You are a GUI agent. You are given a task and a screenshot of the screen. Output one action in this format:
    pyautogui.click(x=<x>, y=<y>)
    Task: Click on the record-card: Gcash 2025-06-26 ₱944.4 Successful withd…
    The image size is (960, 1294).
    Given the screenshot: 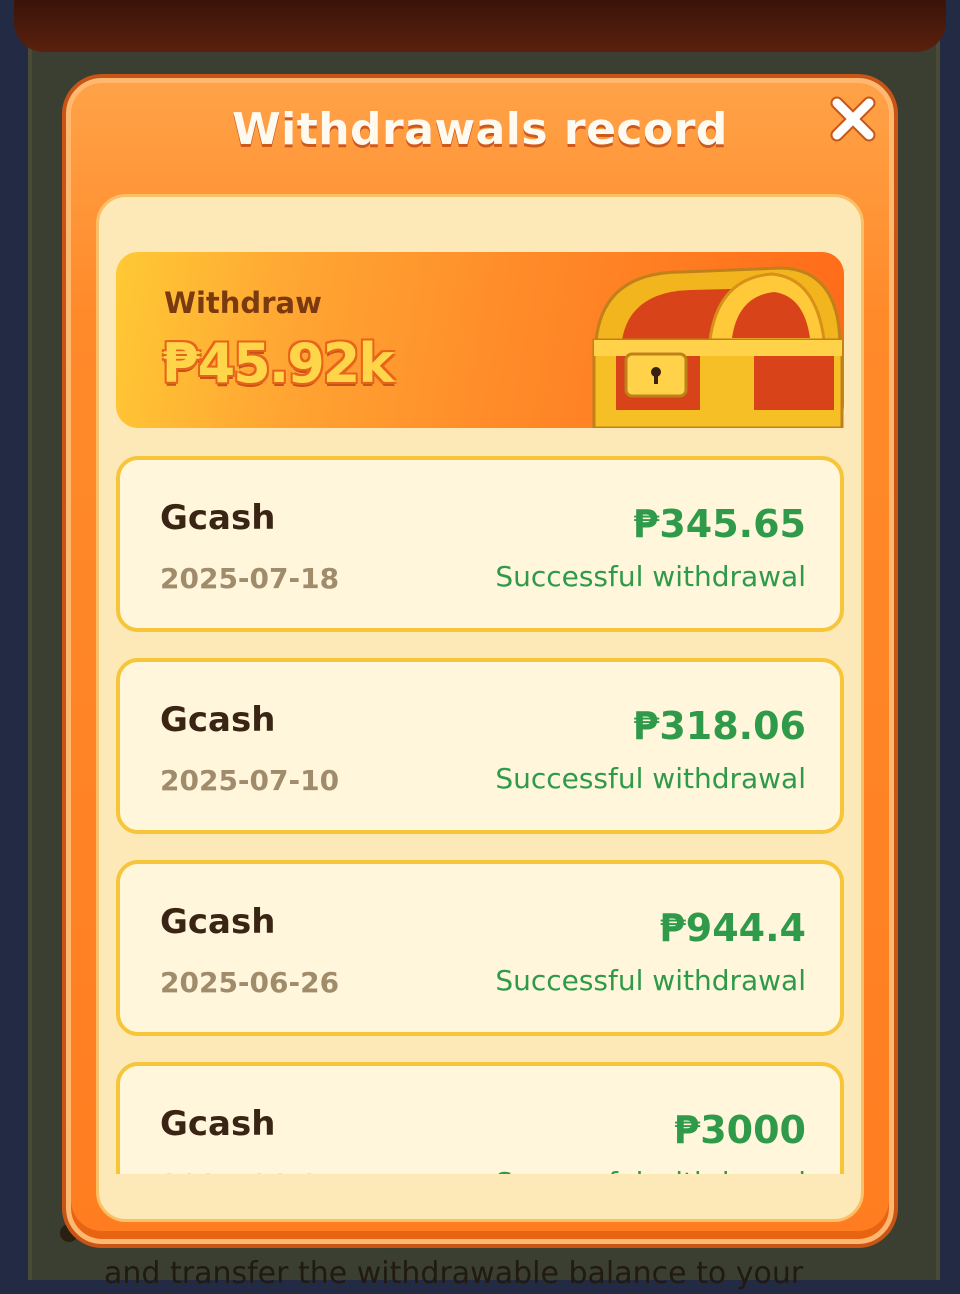 What is the action you would take?
    pyautogui.click(x=480, y=948)
    